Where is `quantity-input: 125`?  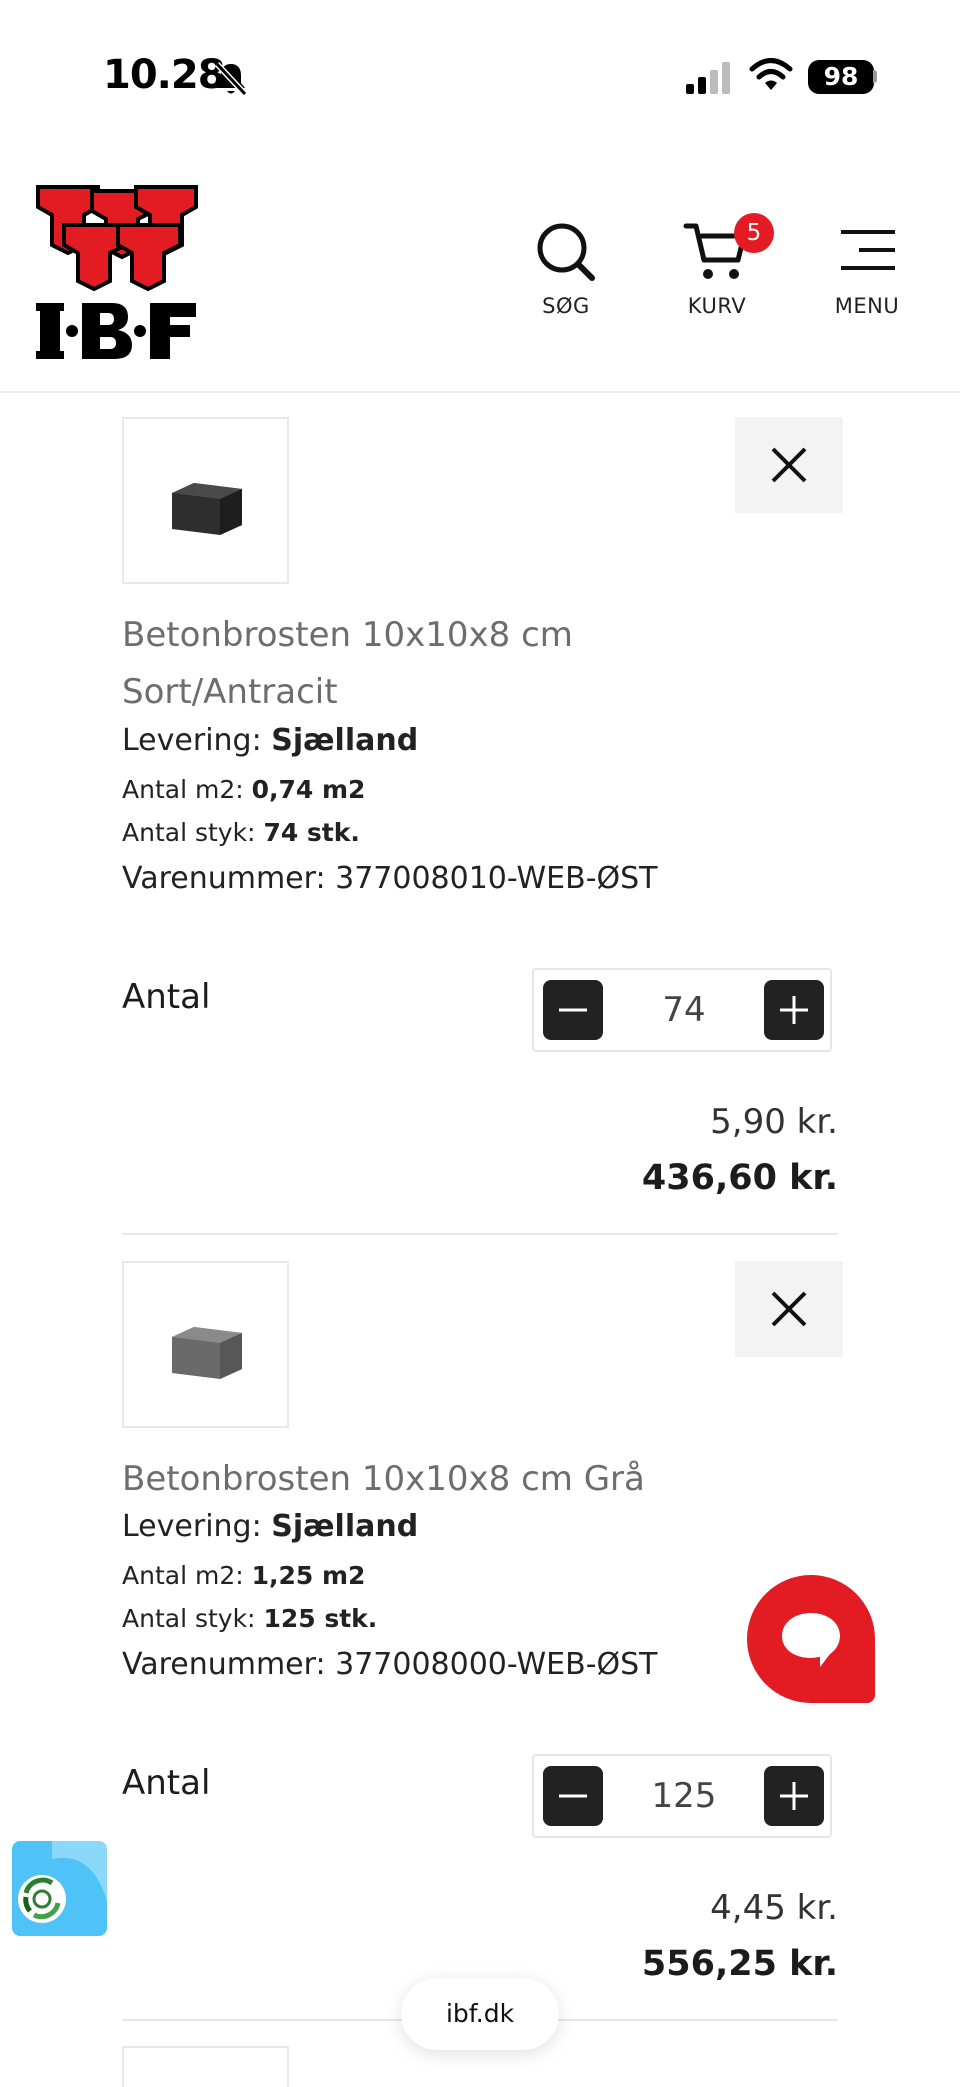
quantity-input: 125 is located at coordinates (684, 1796).